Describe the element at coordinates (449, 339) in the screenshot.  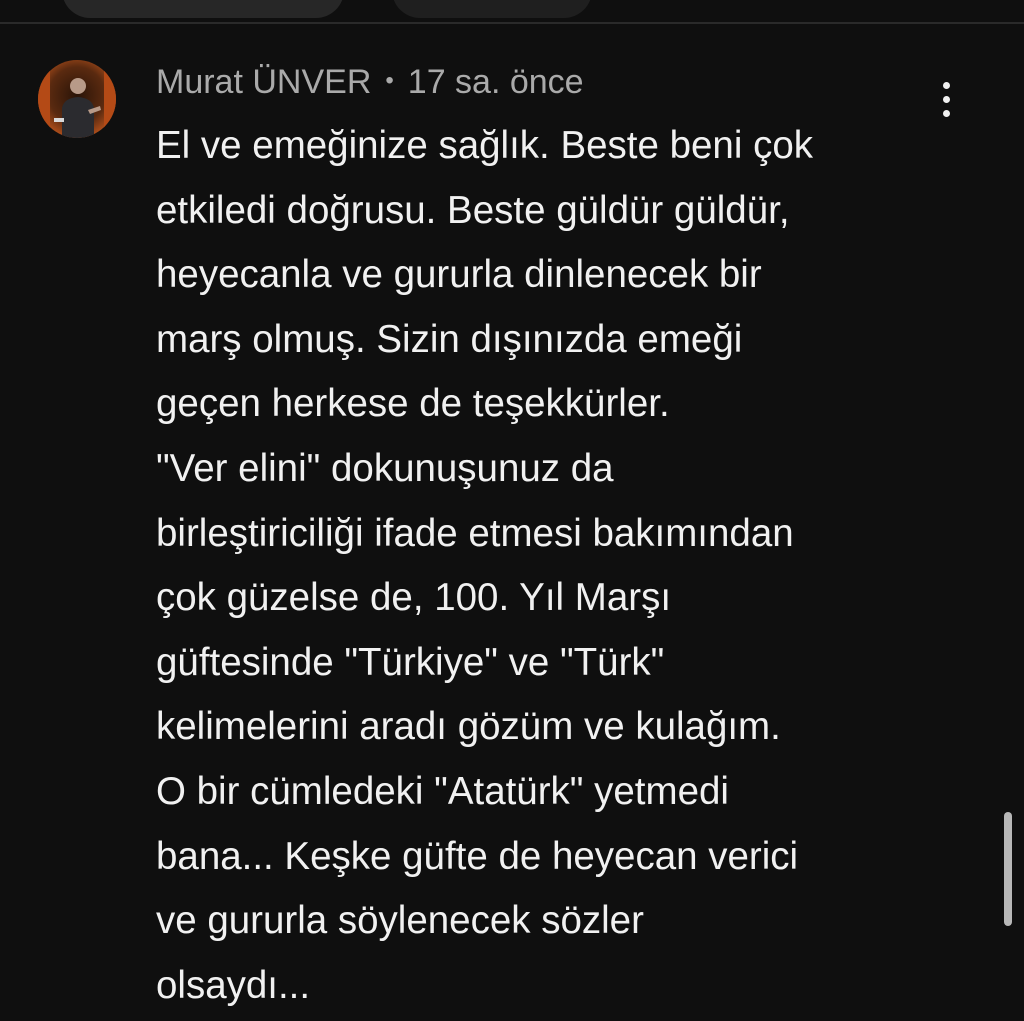
I see `comment-line: marş olmuş. Sizin dışınızda emeği` at that location.